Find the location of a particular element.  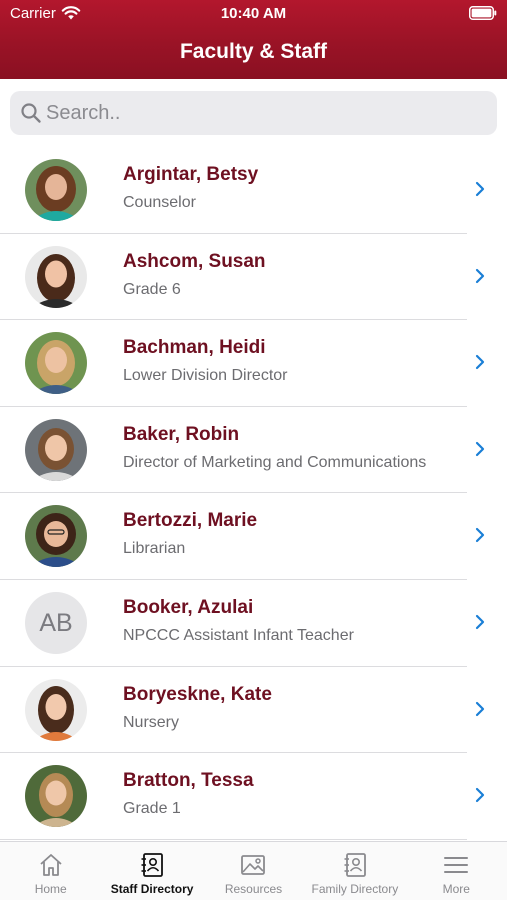

staff-name: Bratton, Tessa is located at coordinates (188, 781).